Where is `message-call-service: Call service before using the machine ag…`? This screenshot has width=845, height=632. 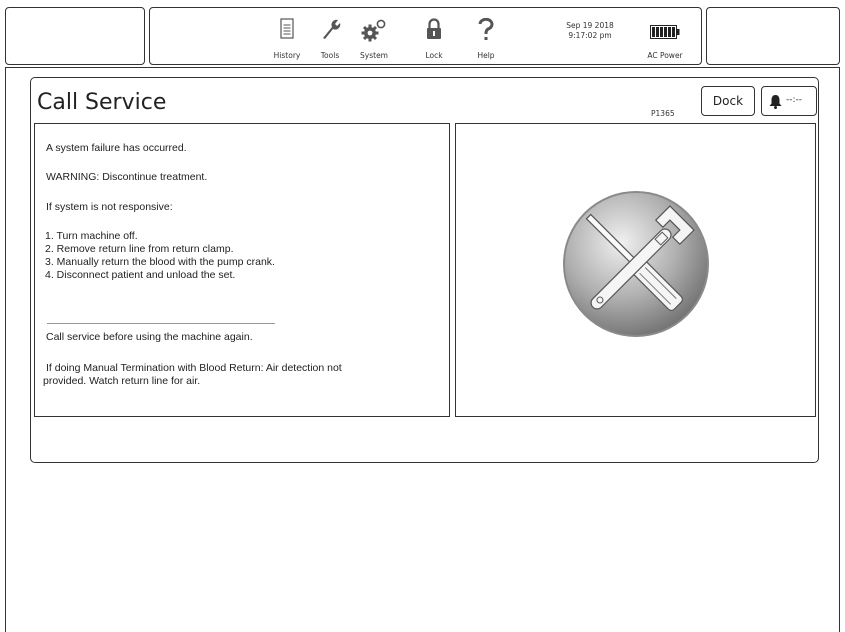
message-call-service: Call service before using the machine ag… is located at coordinates (149, 337).